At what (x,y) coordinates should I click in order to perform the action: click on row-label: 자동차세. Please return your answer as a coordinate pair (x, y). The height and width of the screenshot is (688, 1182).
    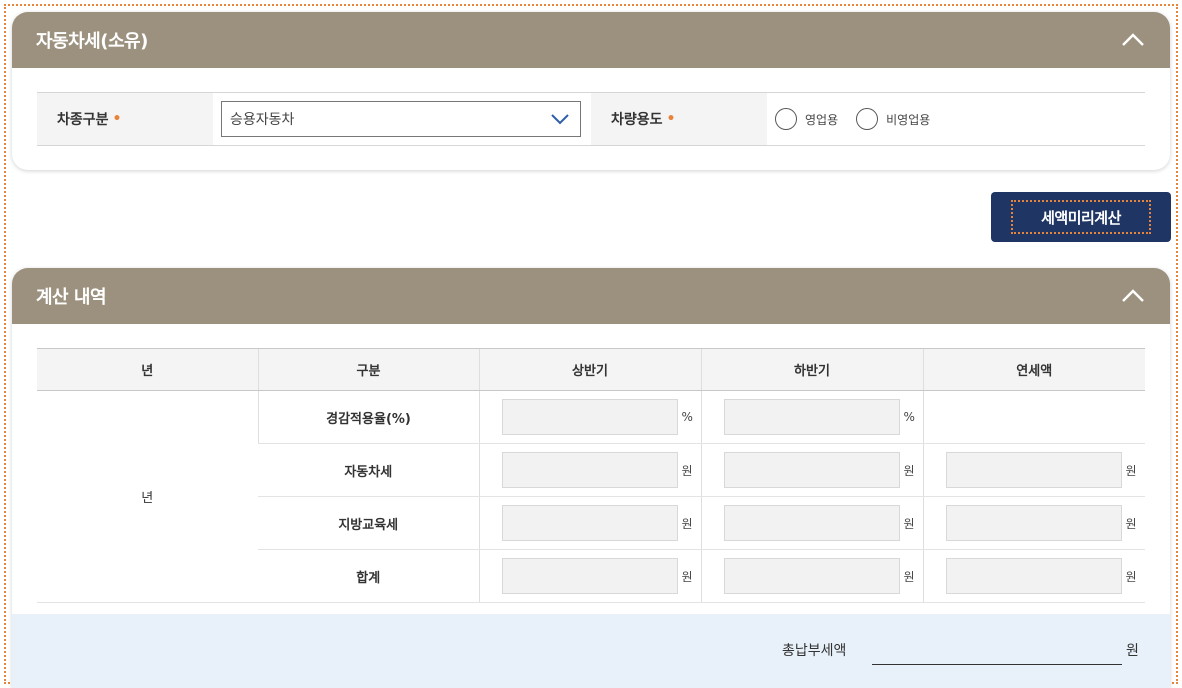
    Looking at the image, I should click on (368, 470).